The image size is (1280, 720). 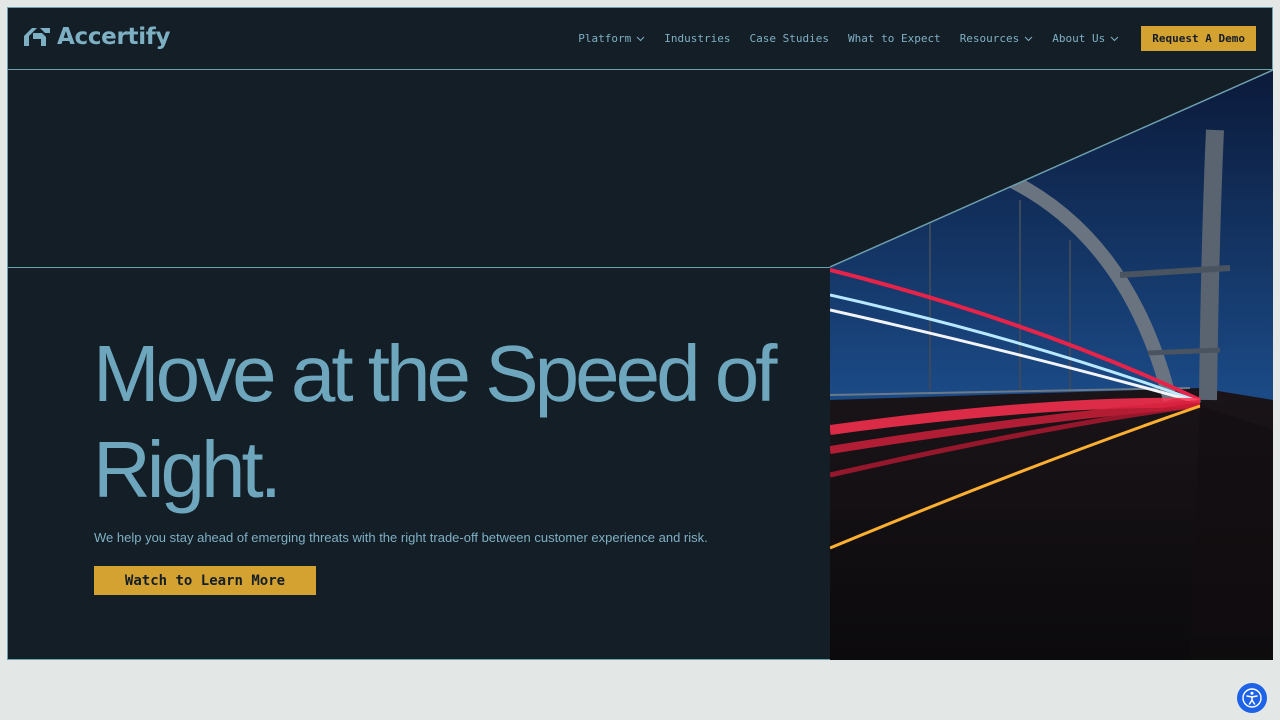 I want to click on brand-logo: Accertify, so click(x=97, y=37).